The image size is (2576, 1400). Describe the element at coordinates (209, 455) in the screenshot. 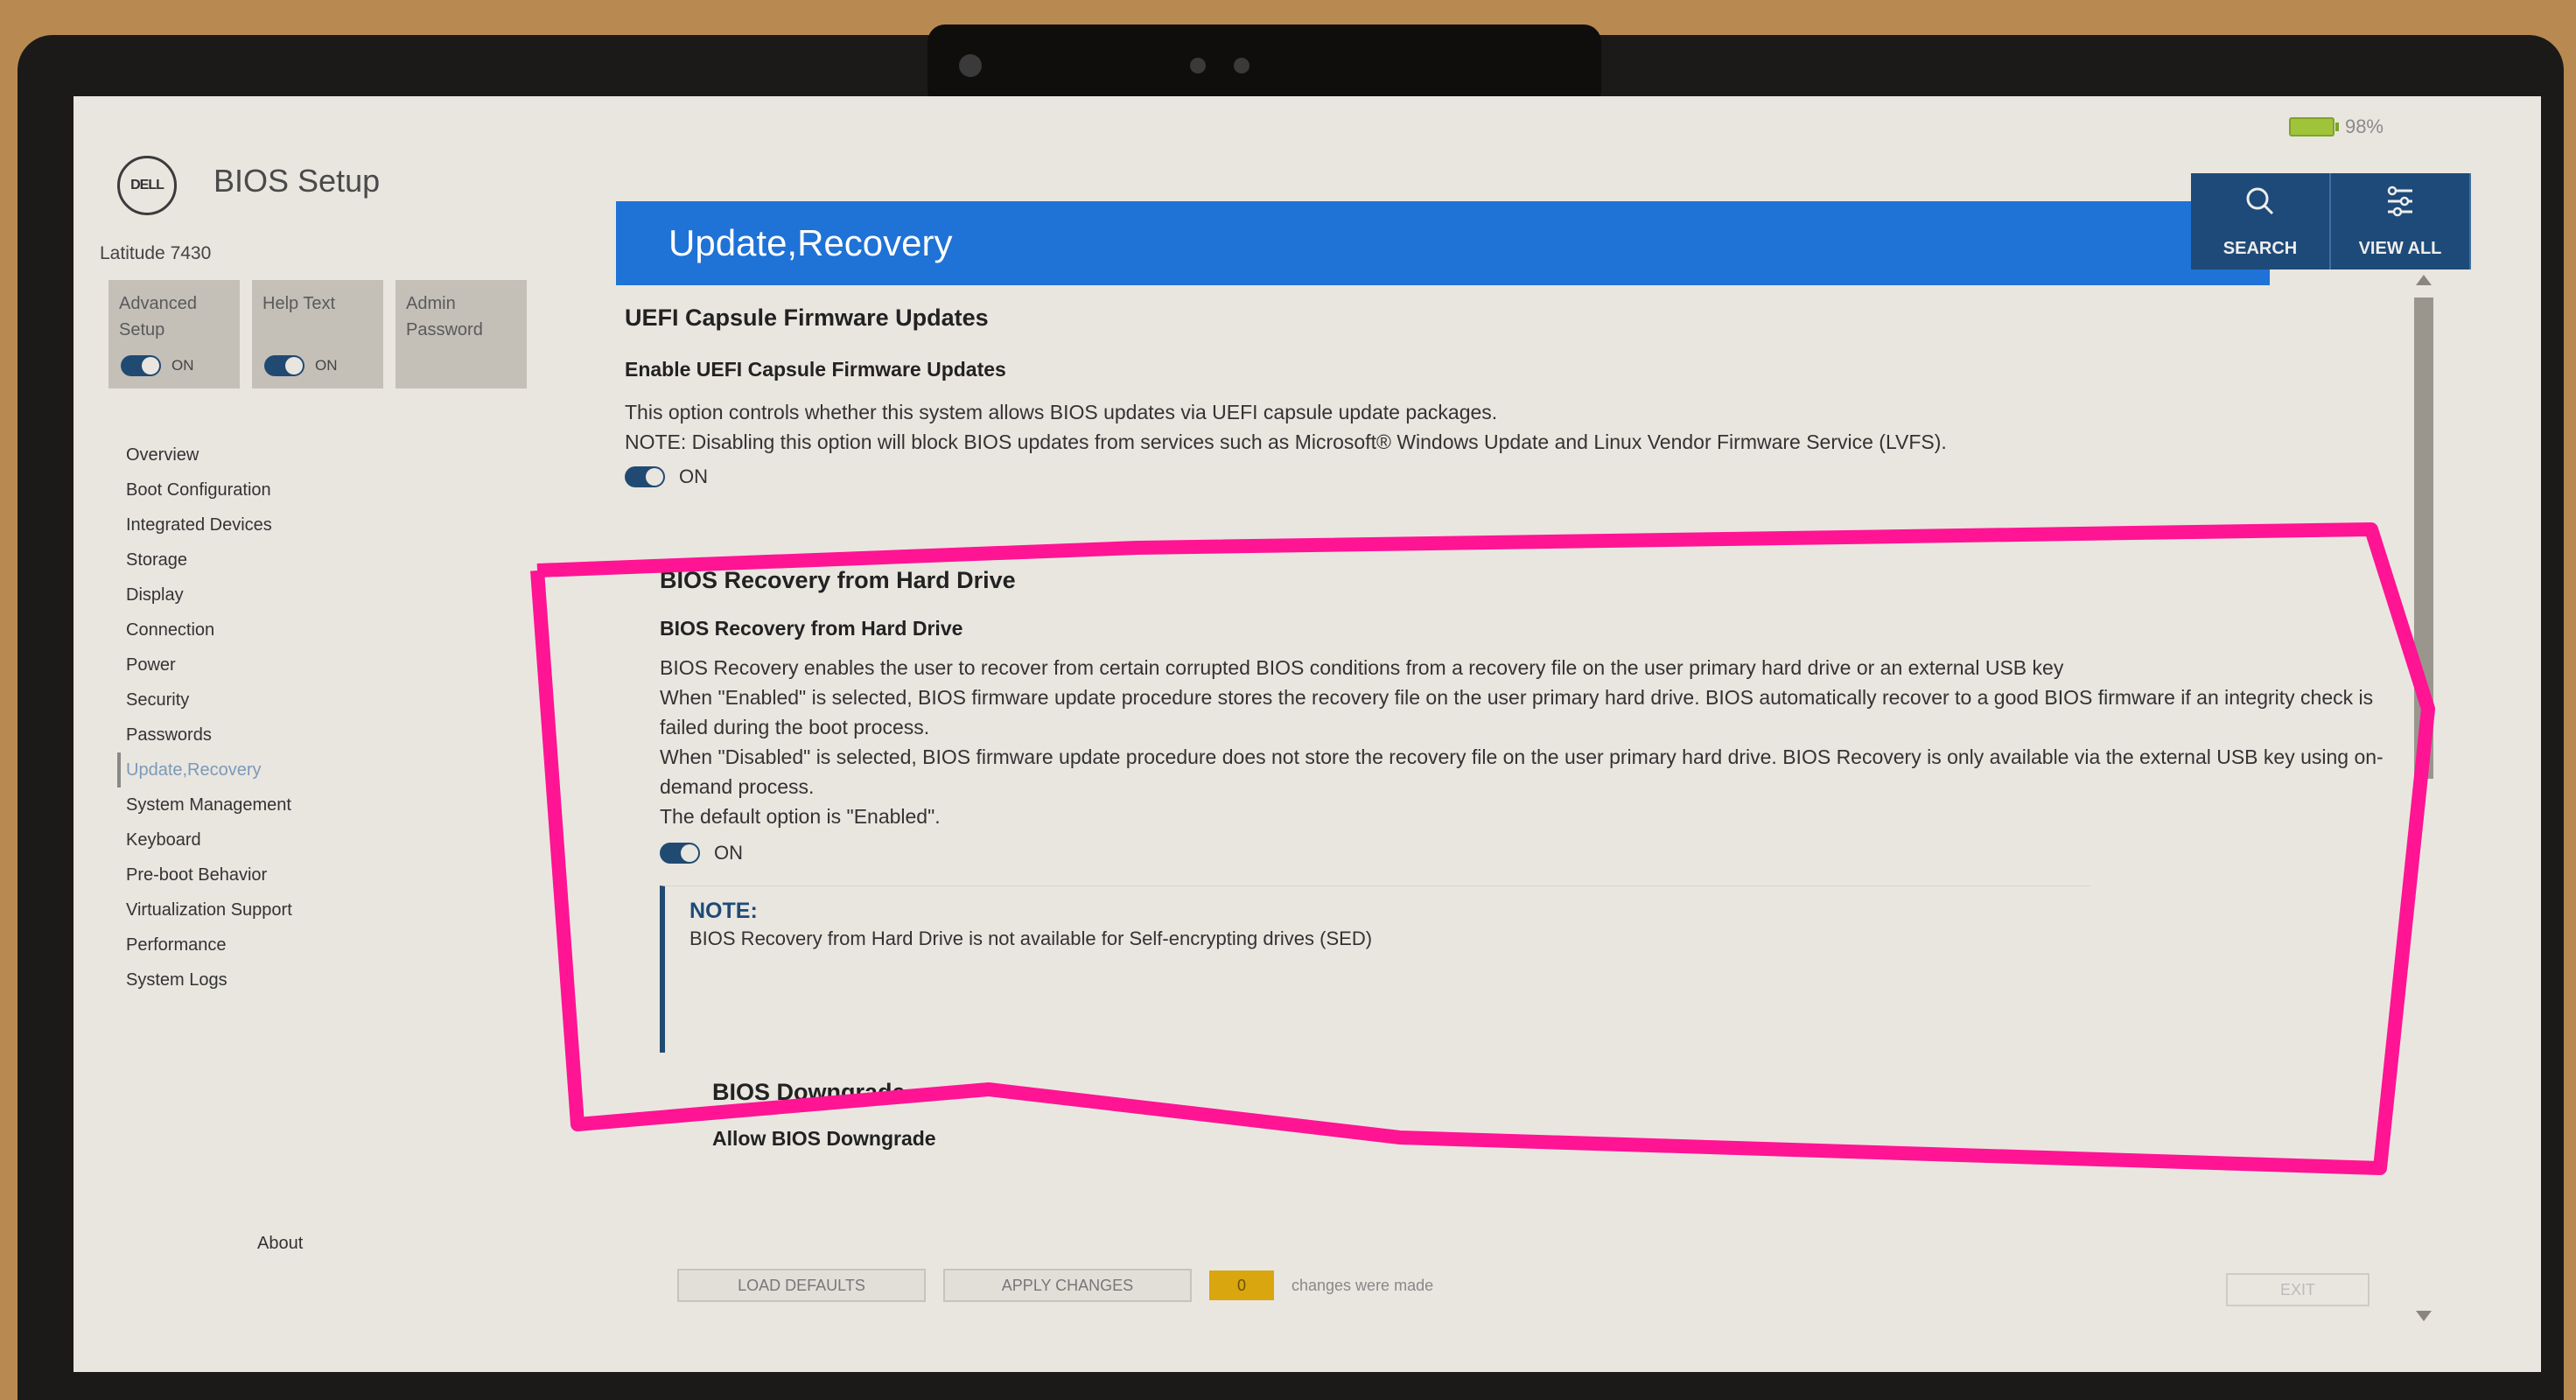

I see `sidebar-item-overview: Overview` at that location.